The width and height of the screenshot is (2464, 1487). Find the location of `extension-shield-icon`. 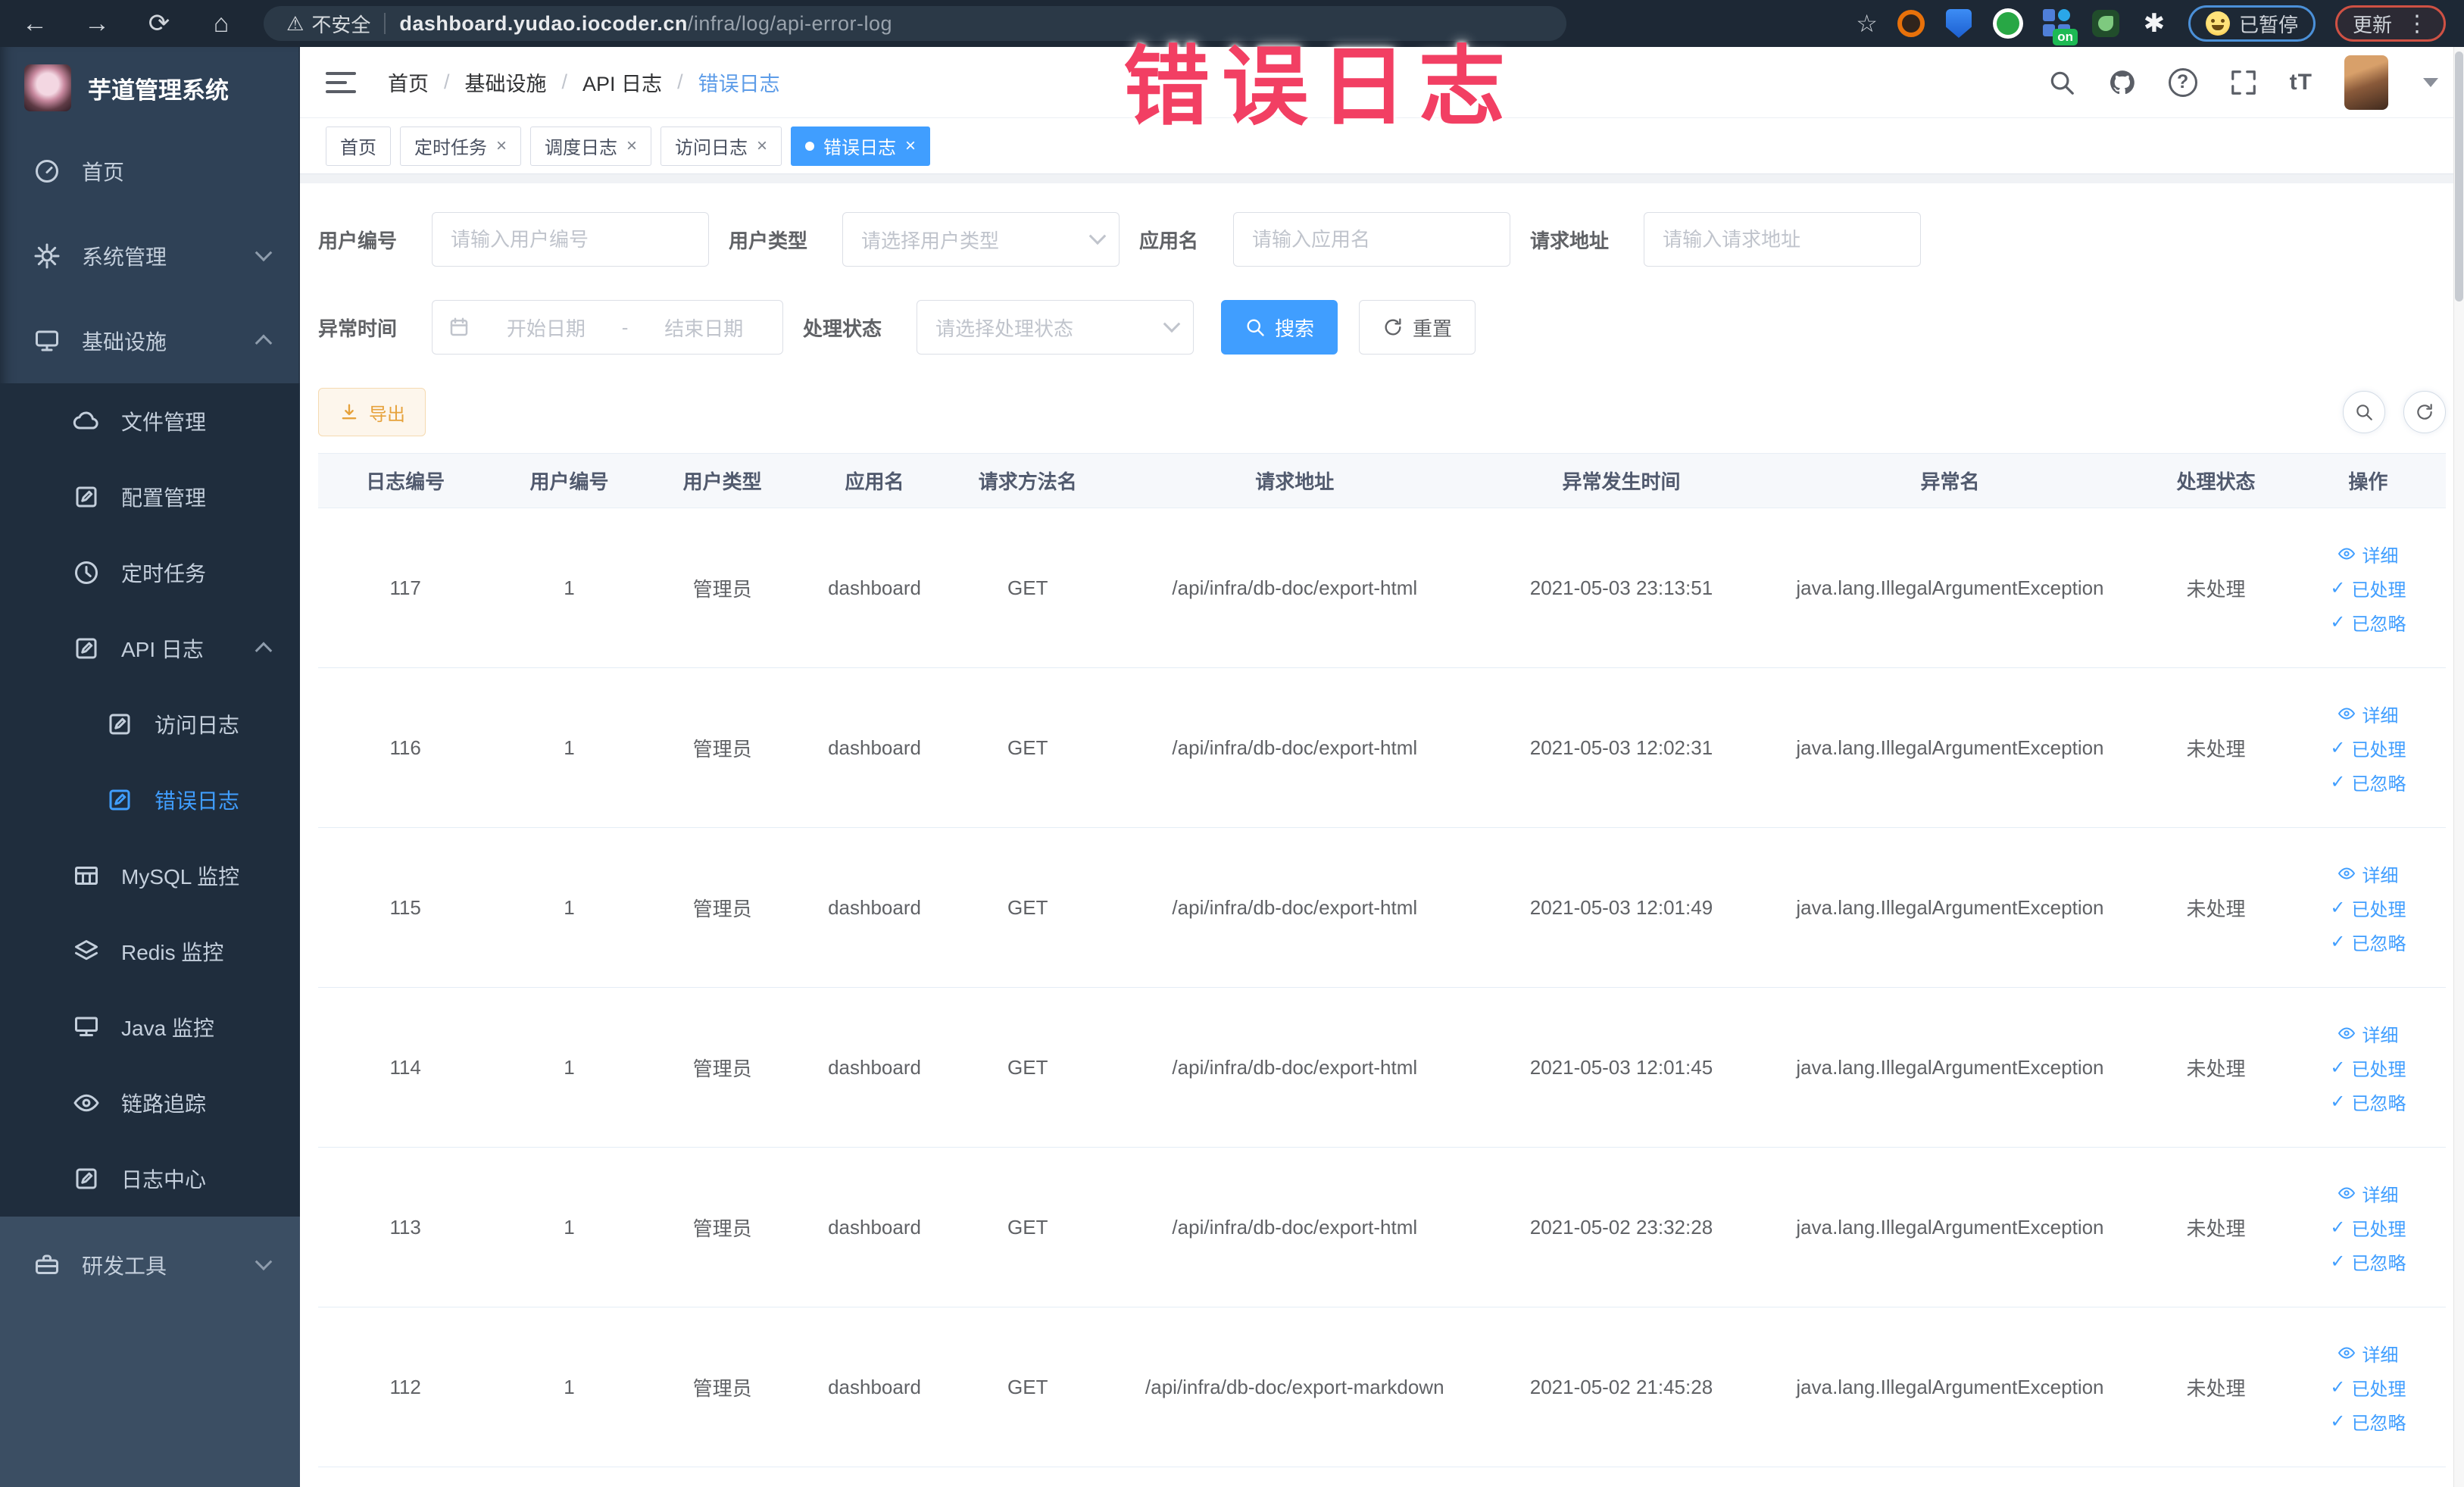

extension-shield-icon is located at coordinates (1958, 23).